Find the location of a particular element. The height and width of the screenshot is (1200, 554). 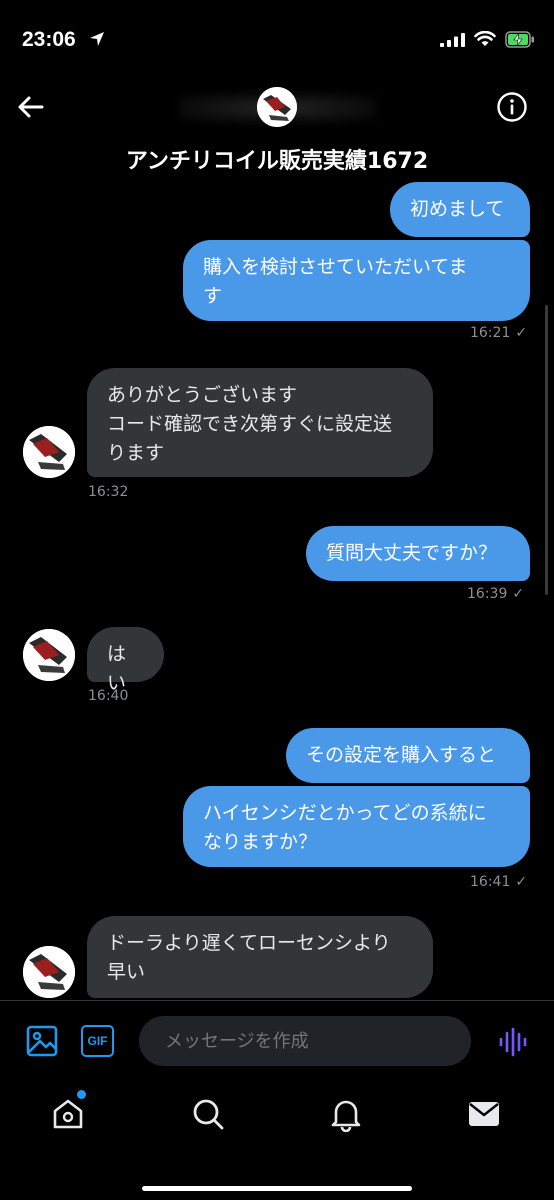

message-text-line: コード確認でき次第すぐに設定送 is located at coordinates (250, 424).